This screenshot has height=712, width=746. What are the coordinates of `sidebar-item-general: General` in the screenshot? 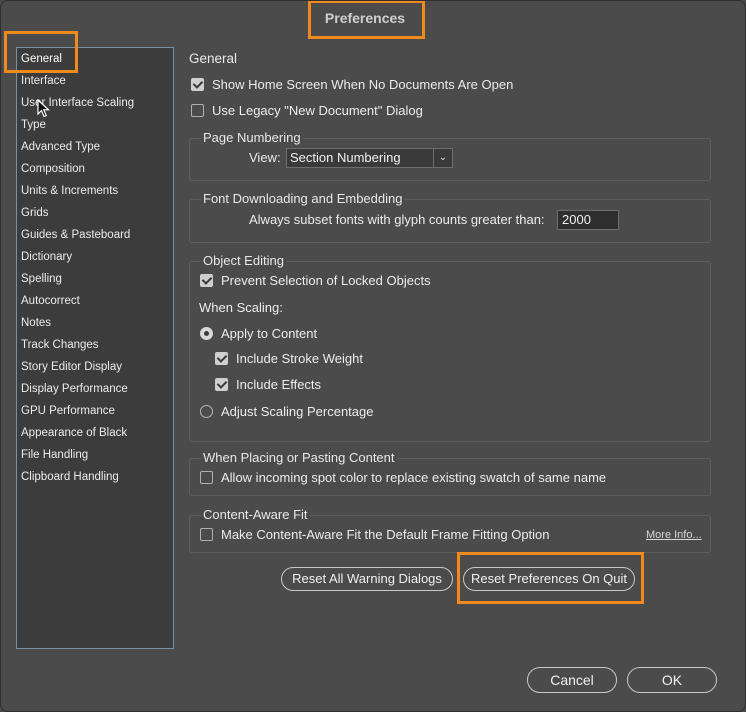 It's located at (41, 59).